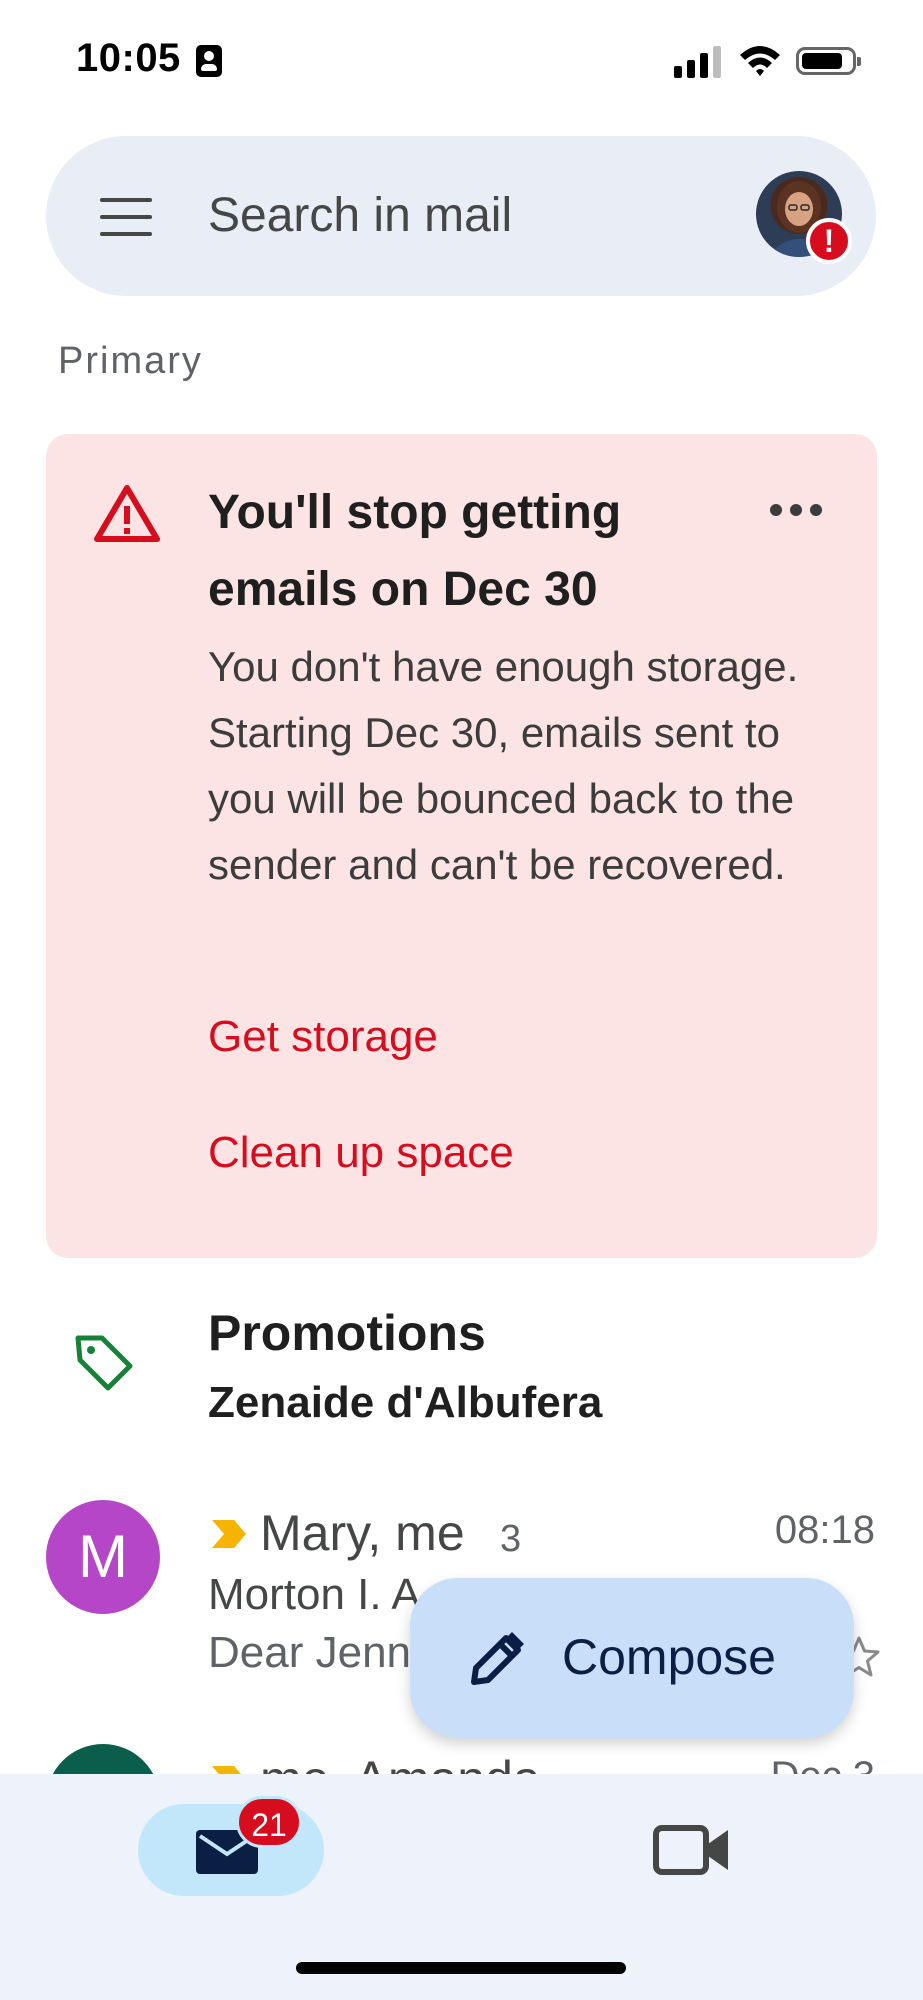 The height and width of the screenshot is (2000, 923). Describe the element at coordinates (760, 61) in the screenshot. I see `wifi-icon` at that location.